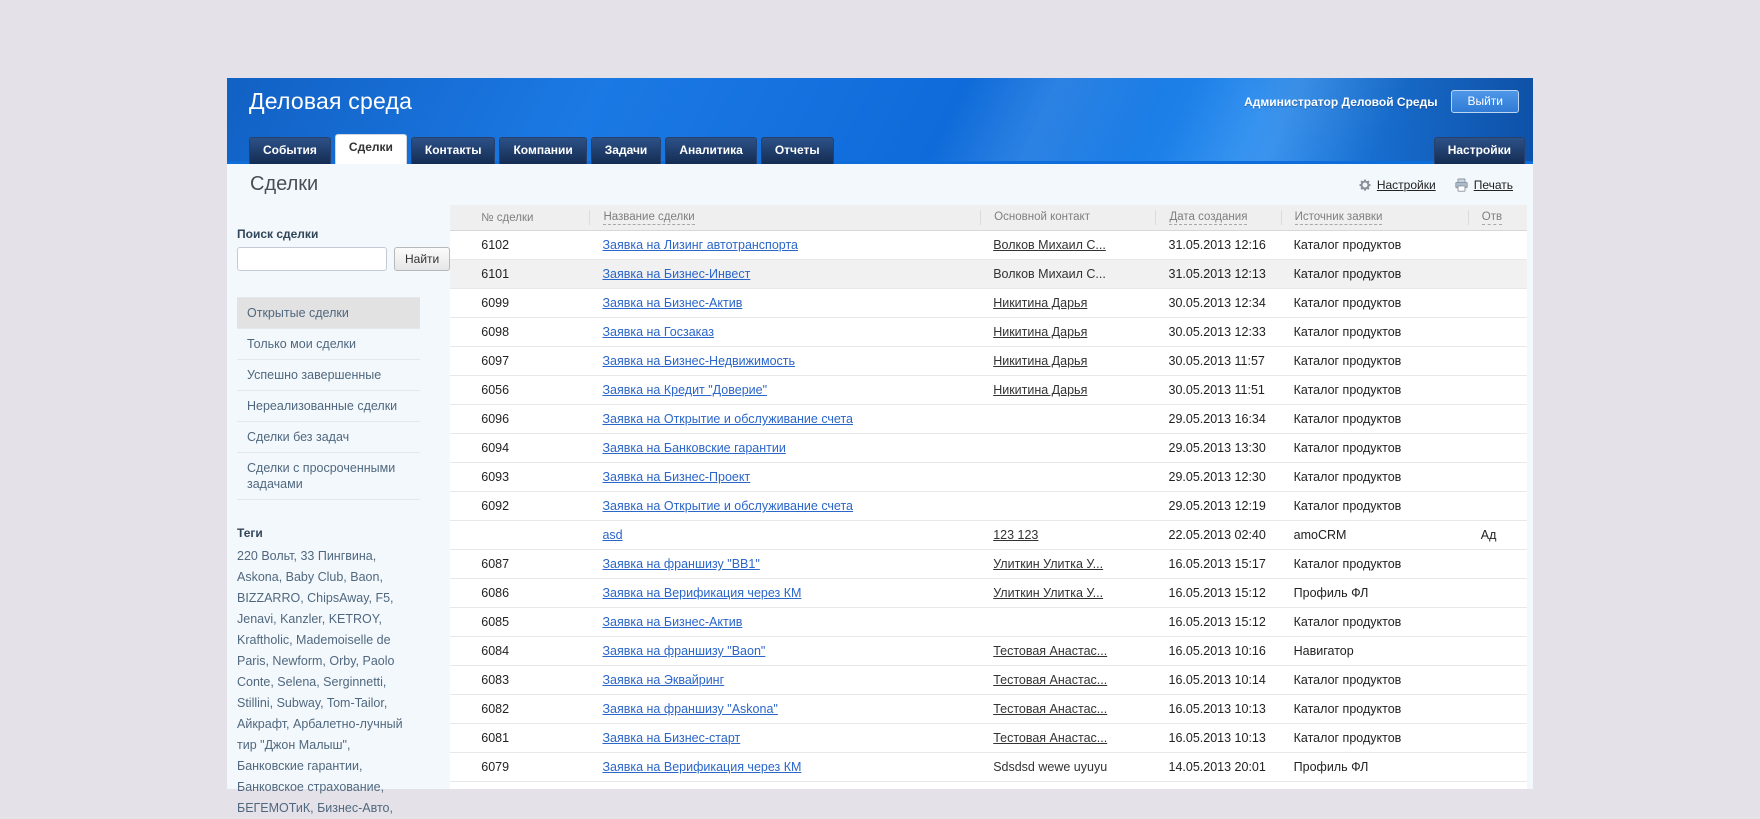 This screenshot has height=819, width=1760. Describe the element at coordinates (370, 149) in the screenshot. I see `tab-2: Сделки` at that location.